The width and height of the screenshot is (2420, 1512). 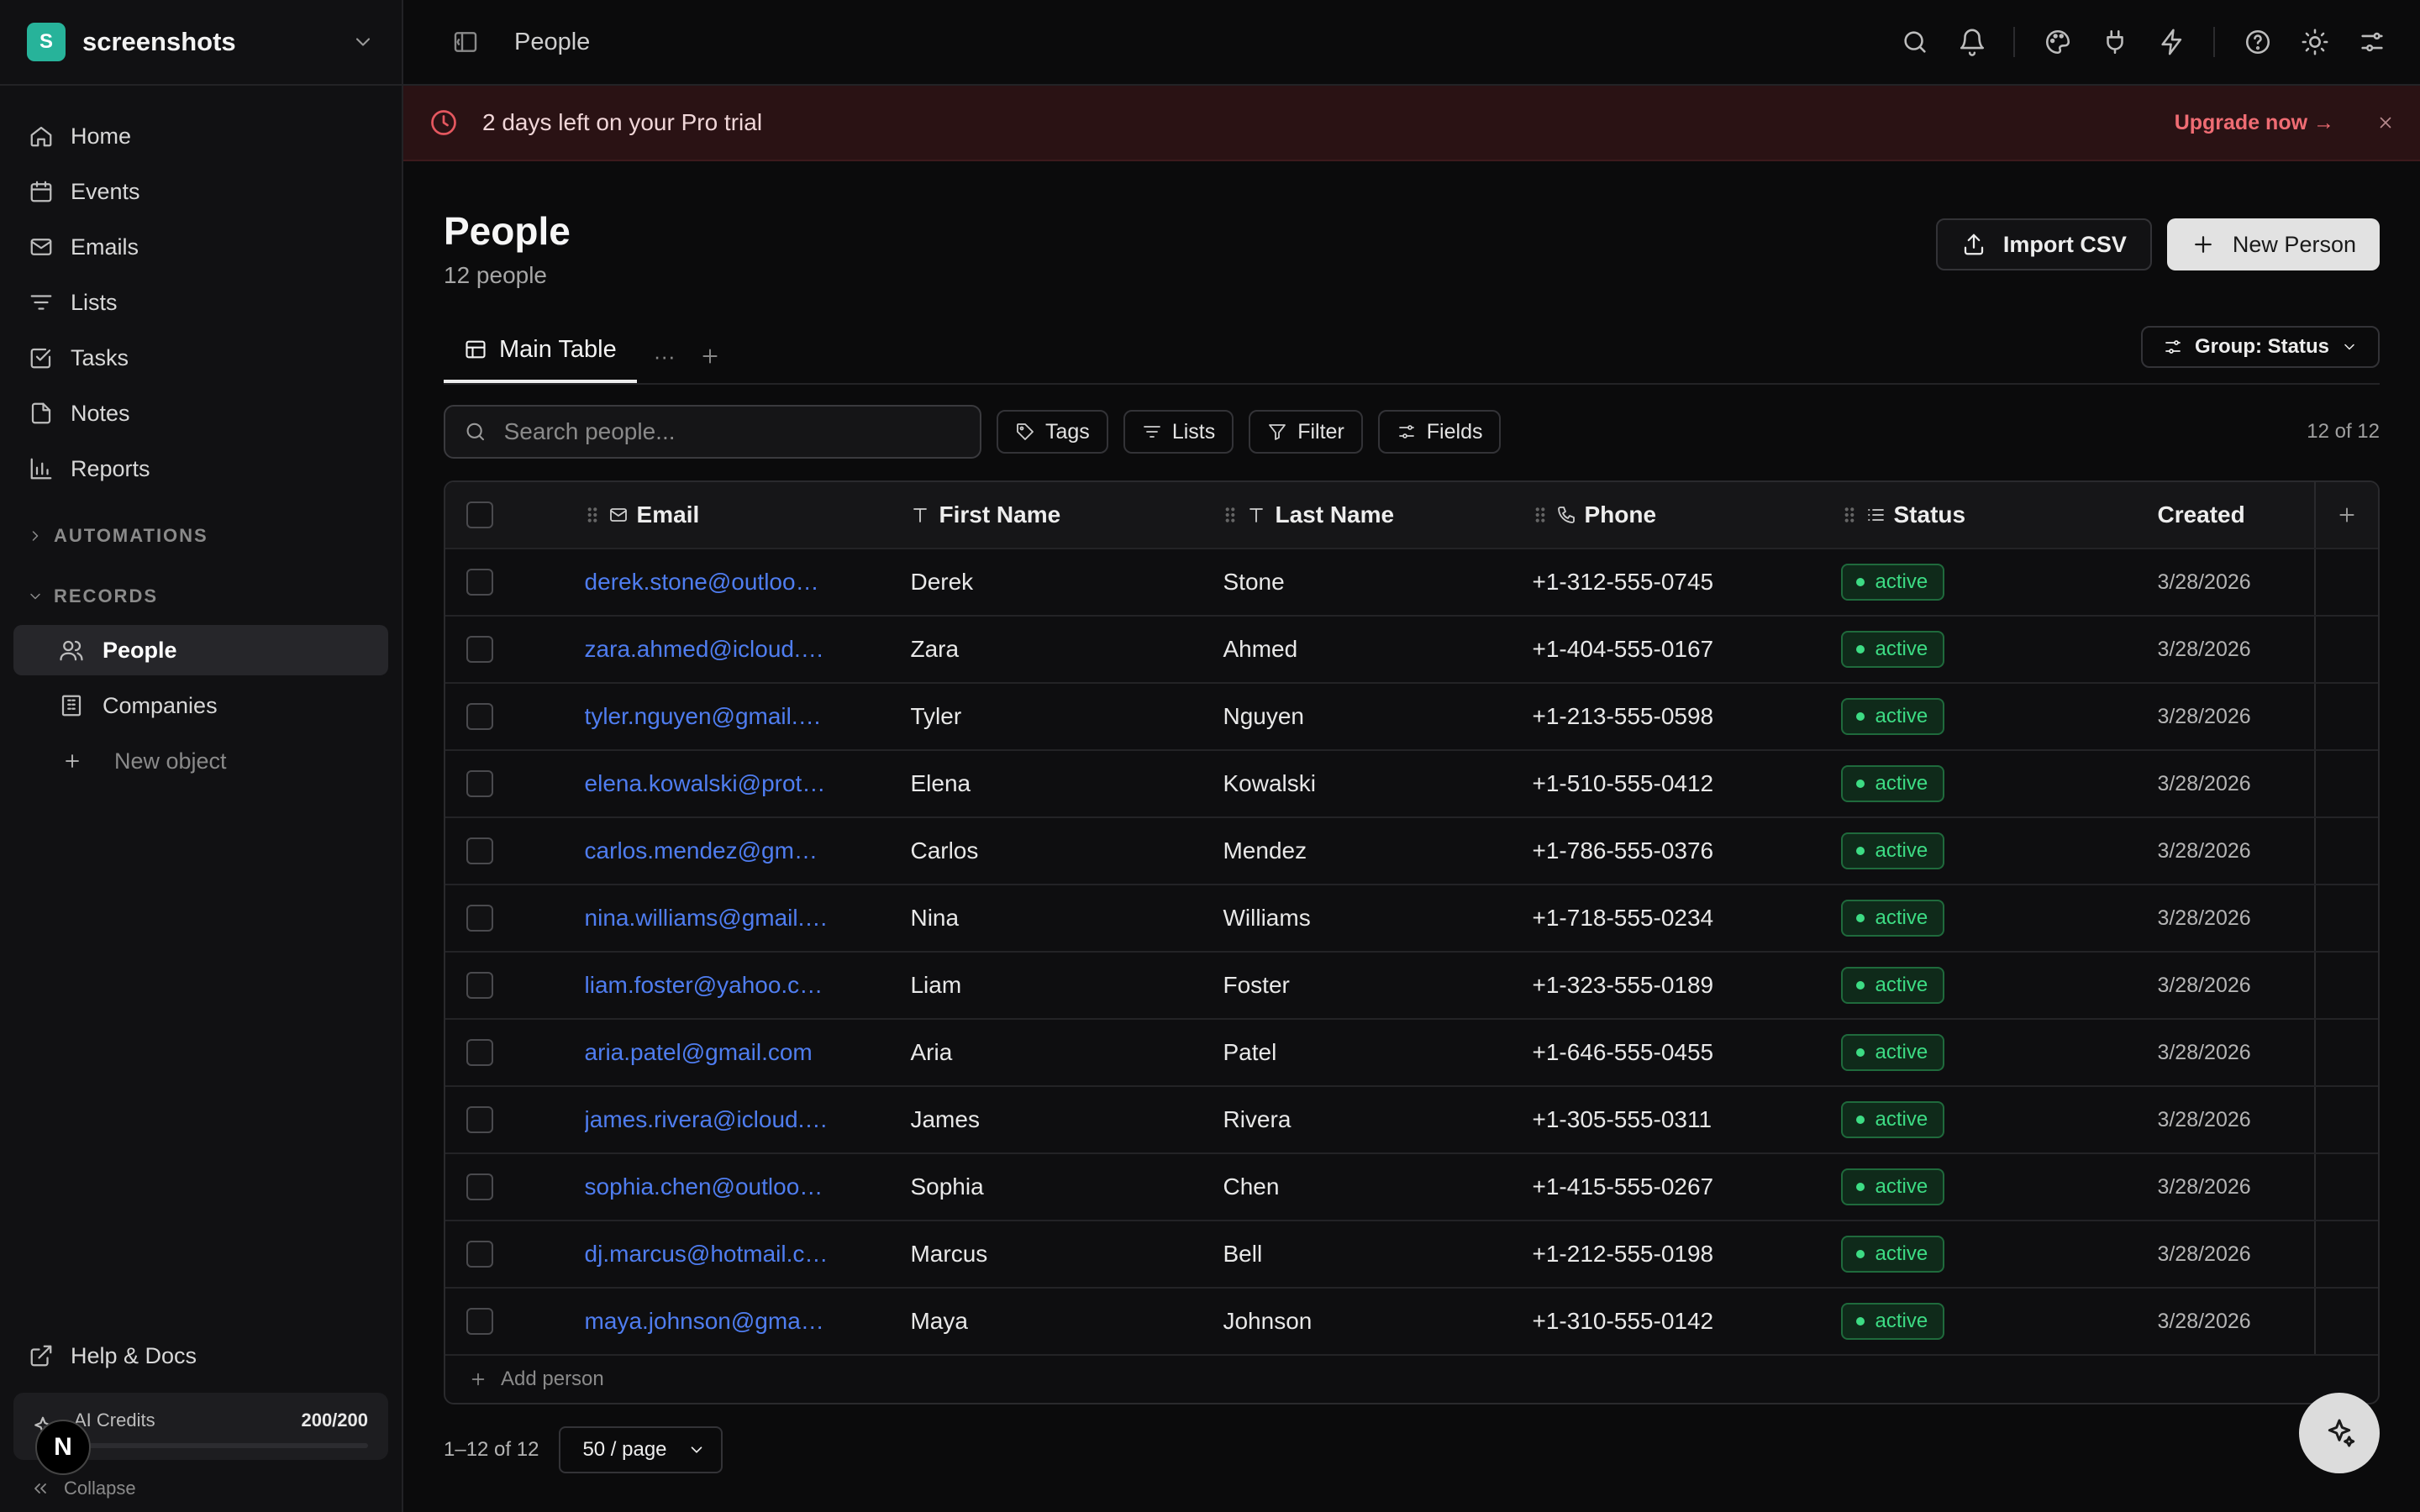 I want to click on email-link: sophia.chen@outlook.com, so click(x=707, y=1186).